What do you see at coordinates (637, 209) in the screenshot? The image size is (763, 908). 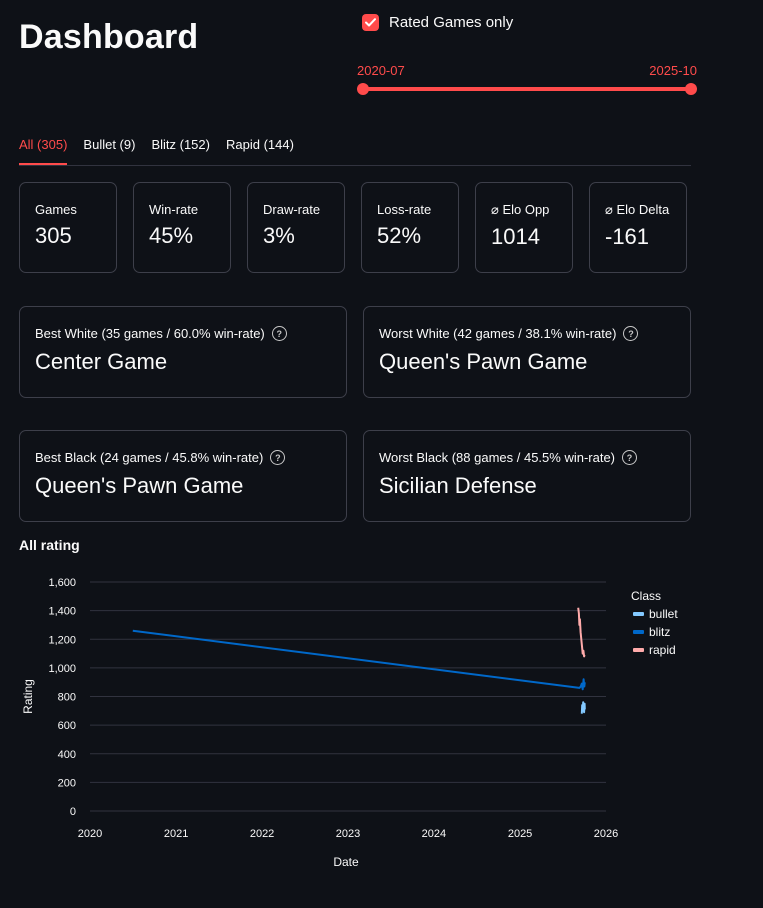 I see `metric-label: ⌀ Elo Delta` at bounding box center [637, 209].